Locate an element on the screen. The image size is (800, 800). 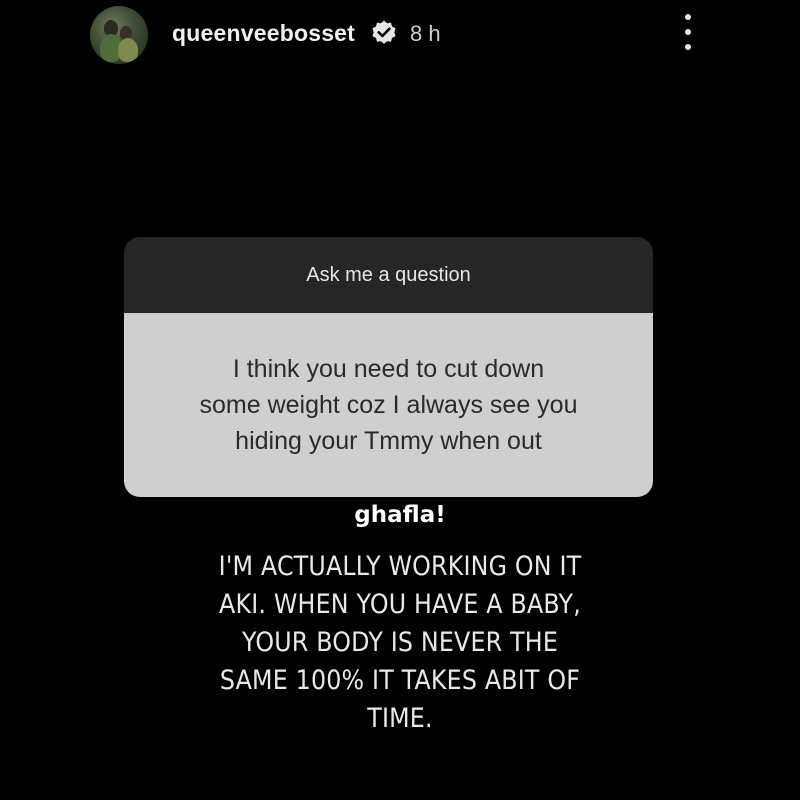
story-header: queenveebosset 8 h is located at coordinates (400, 35).